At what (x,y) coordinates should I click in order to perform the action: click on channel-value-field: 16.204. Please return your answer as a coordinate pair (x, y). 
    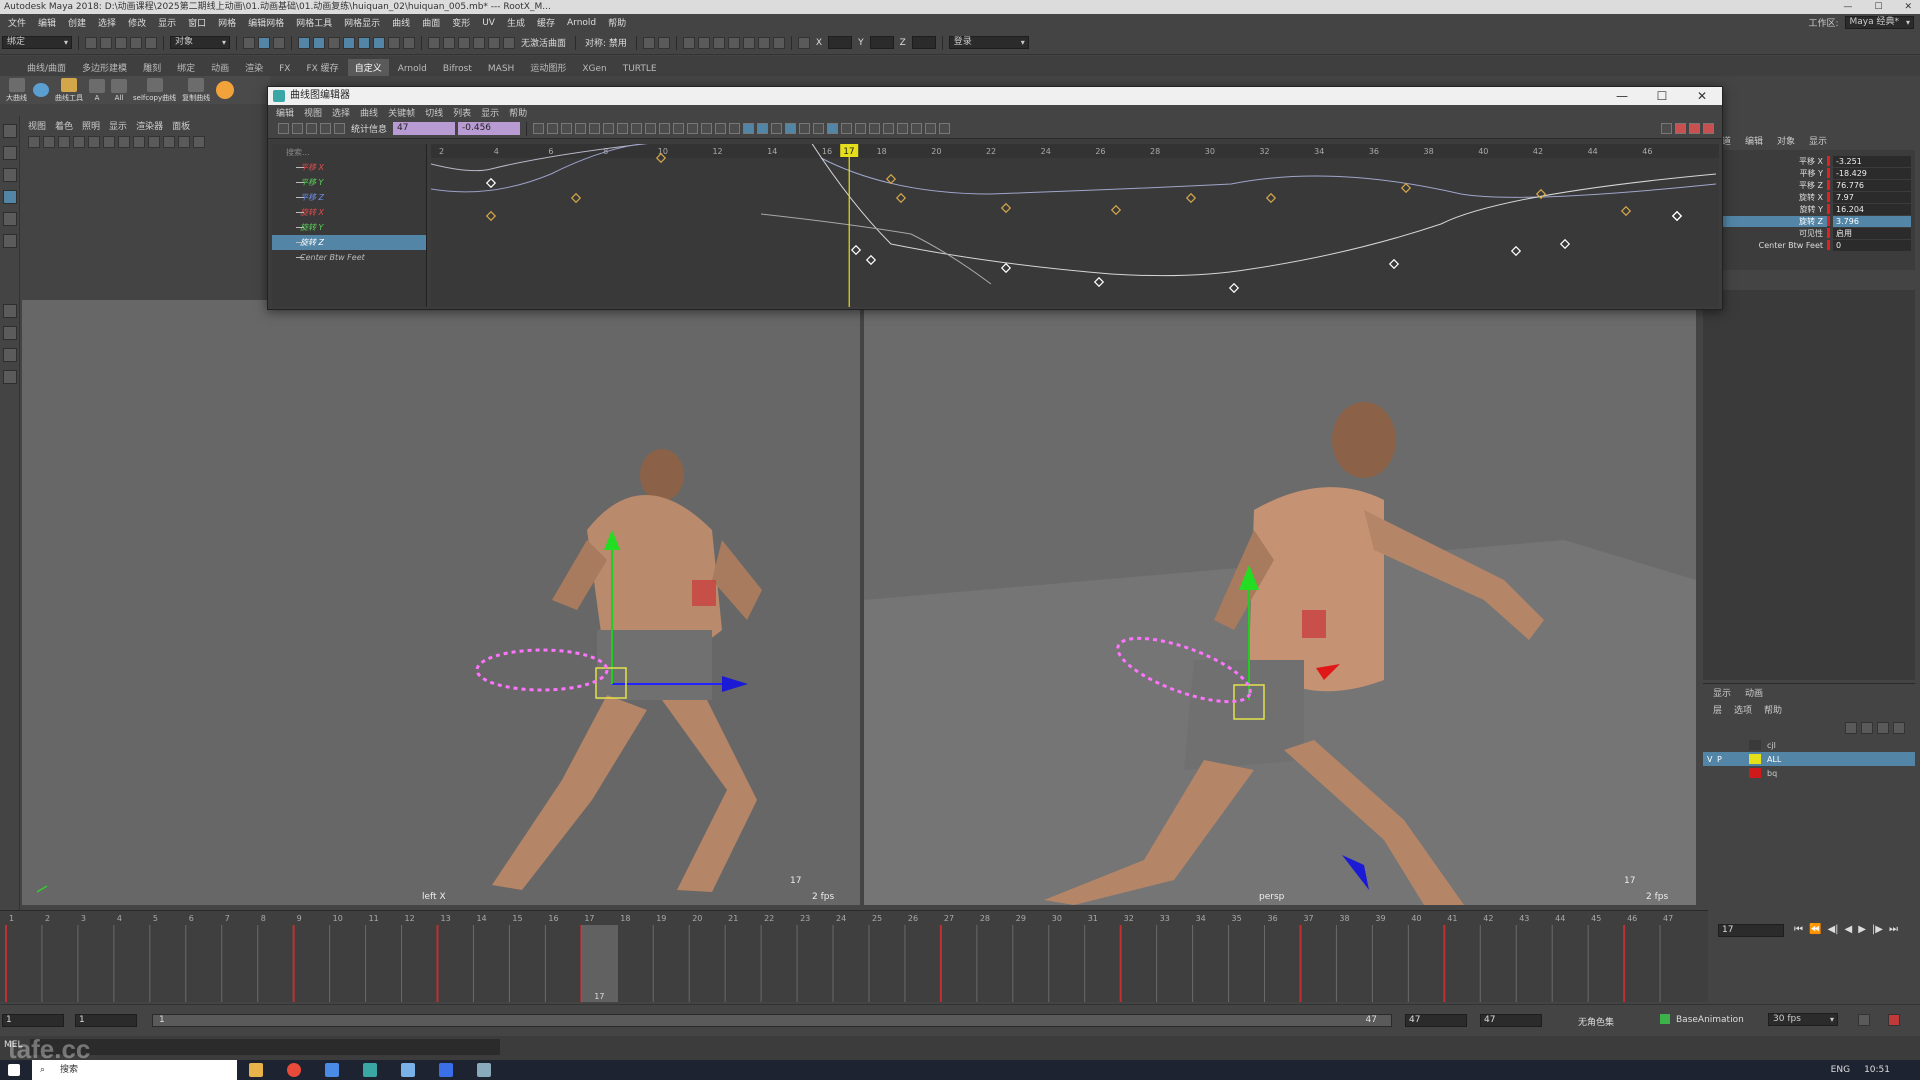
    Looking at the image, I should click on (1872, 209).